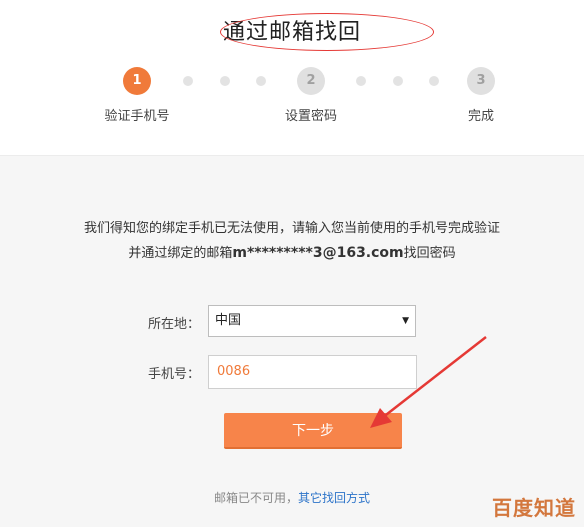  Describe the element at coordinates (312, 321) in the screenshot. I see `location-select: 中国 ▼` at that location.